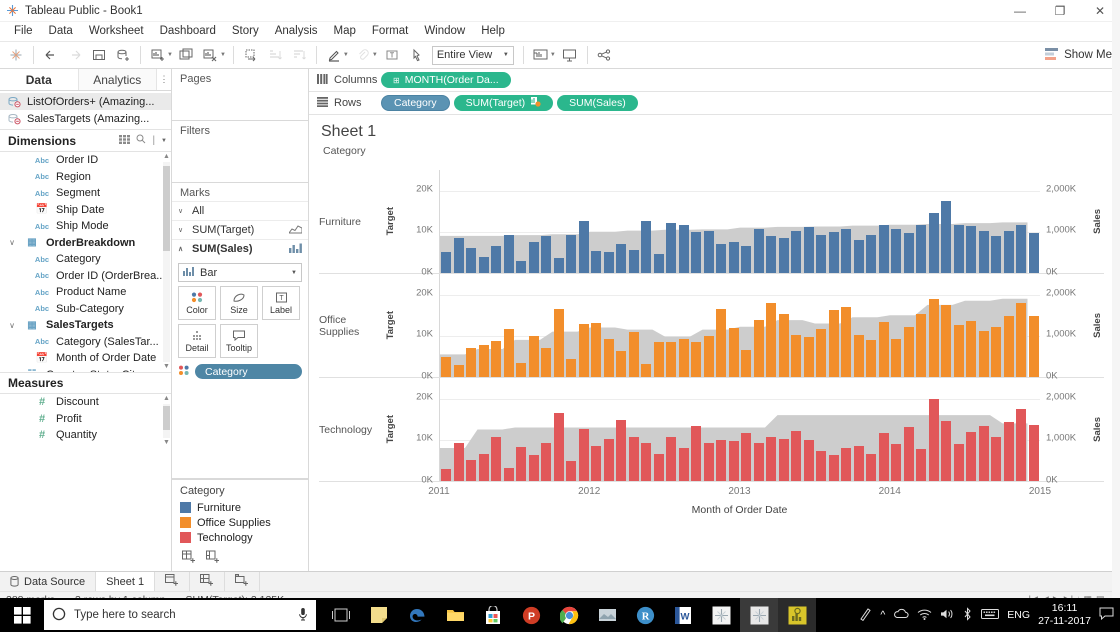 Image resolution: width=1120 pixels, height=632 pixels. What do you see at coordinates (16, 55) in the screenshot?
I see `tableau-home-icon` at bounding box center [16, 55].